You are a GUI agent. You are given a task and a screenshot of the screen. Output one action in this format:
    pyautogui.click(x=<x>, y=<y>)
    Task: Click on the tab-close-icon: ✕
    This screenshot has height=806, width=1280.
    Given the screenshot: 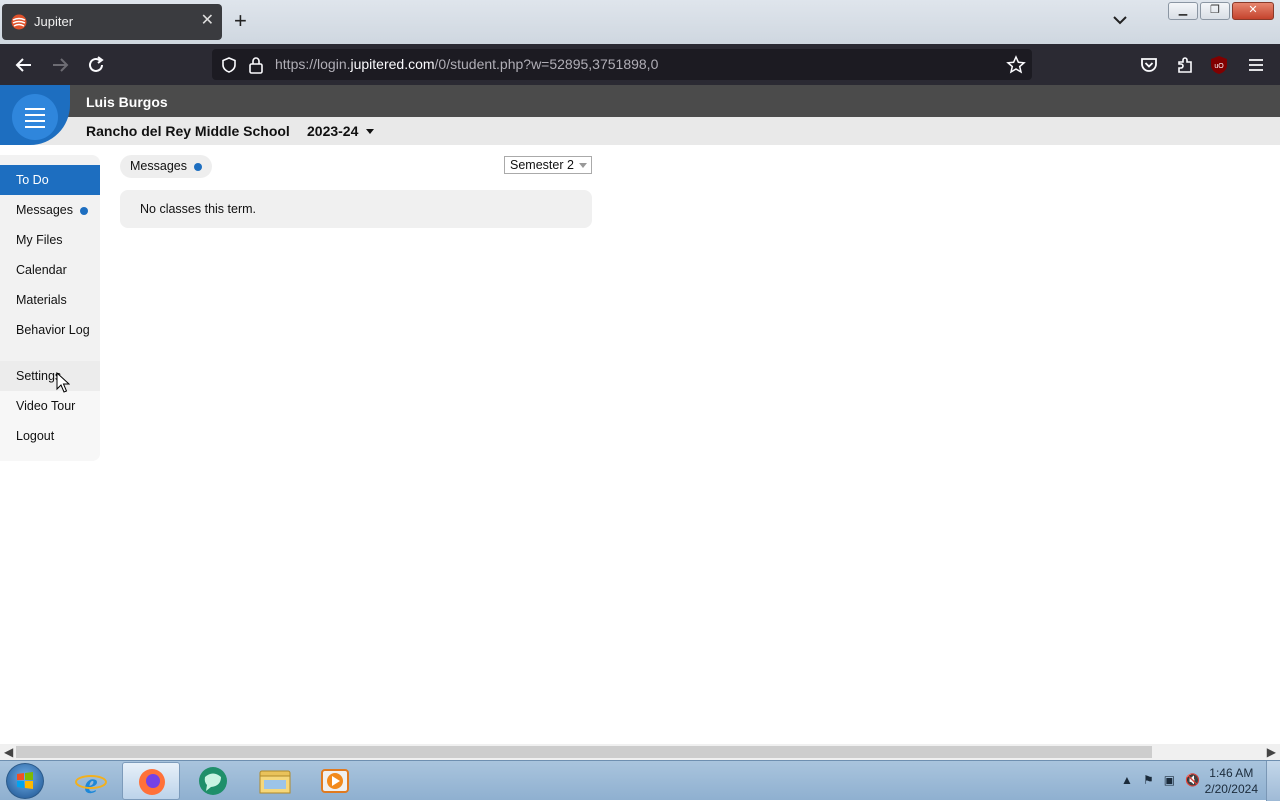 What is the action you would take?
    pyautogui.click(x=207, y=20)
    